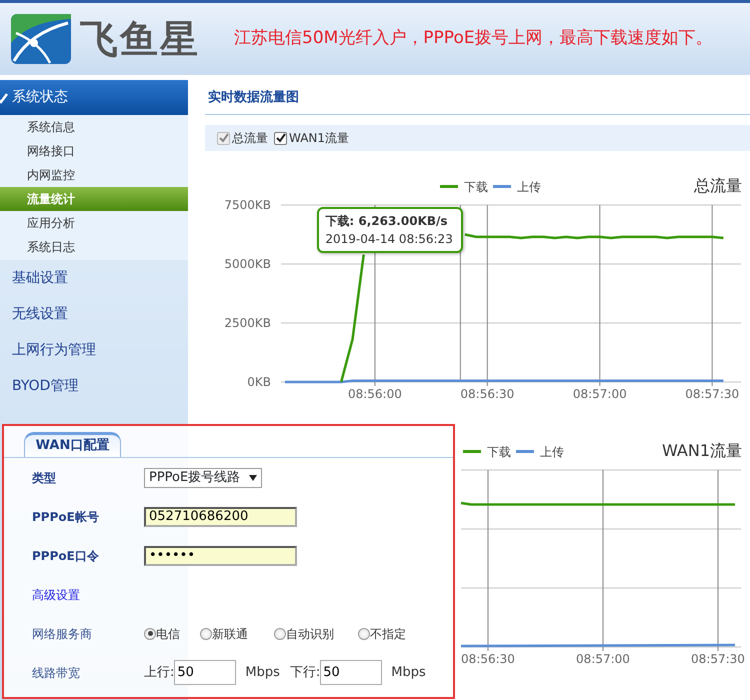 This screenshot has height=700, width=750. What do you see at coordinates (4, 98) in the screenshot?
I see `check-icon` at bounding box center [4, 98].